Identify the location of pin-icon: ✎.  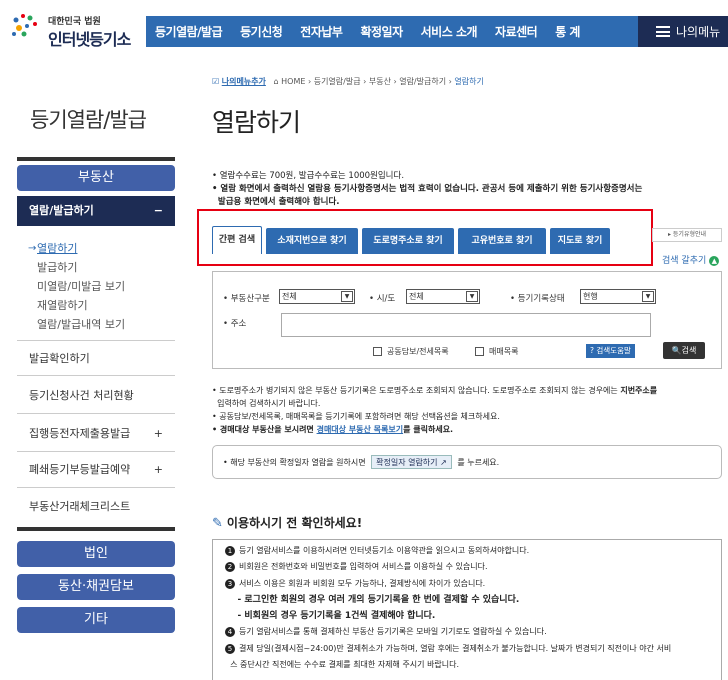
(217, 523).